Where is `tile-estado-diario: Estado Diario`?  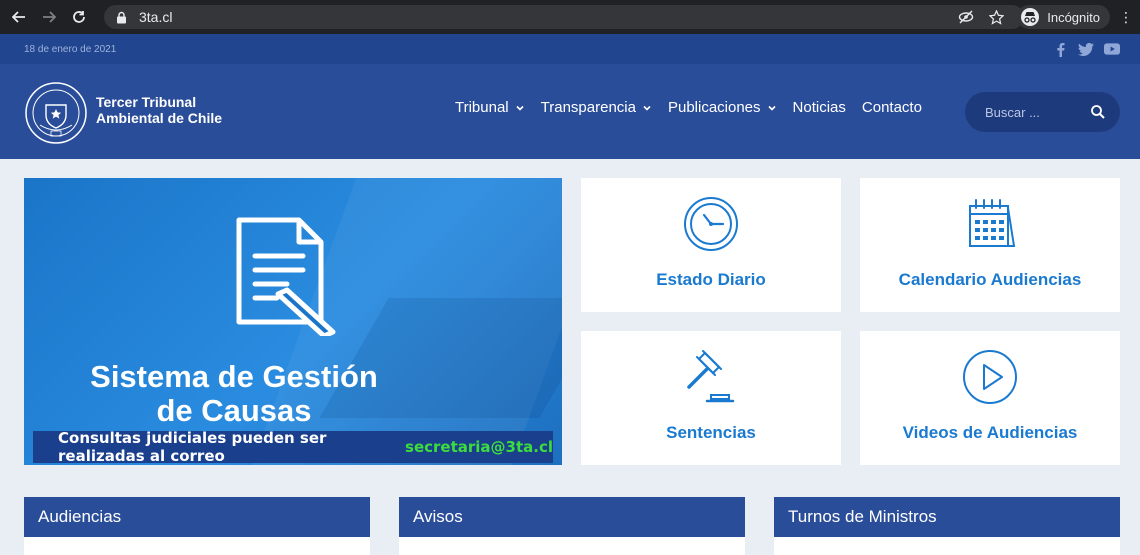 tile-estado-diario: Estado Diario is located at coordinates (711, 245).